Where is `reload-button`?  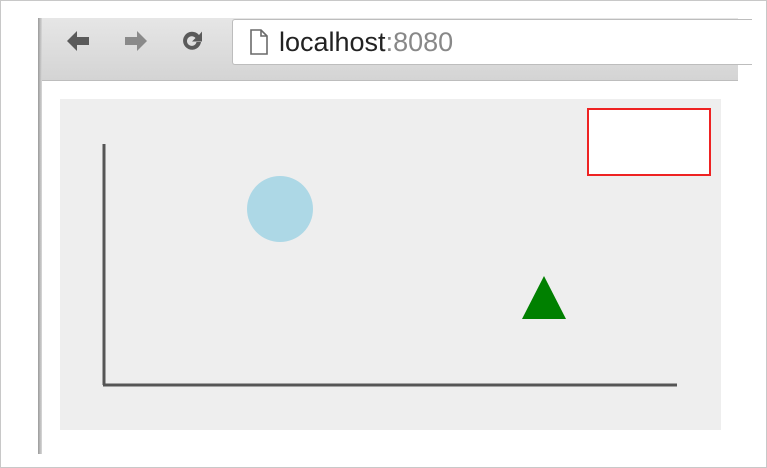
reload-button is located at coordinates (192, 41).